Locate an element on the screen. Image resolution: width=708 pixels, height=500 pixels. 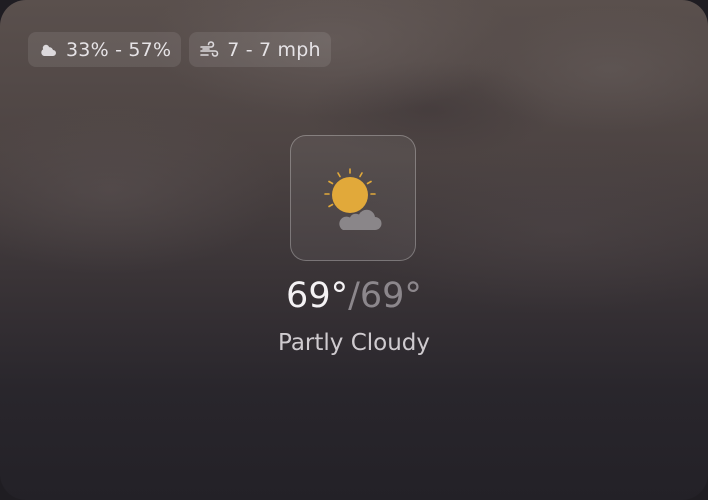
weather-icon-box is located at coordinates (353, 198).